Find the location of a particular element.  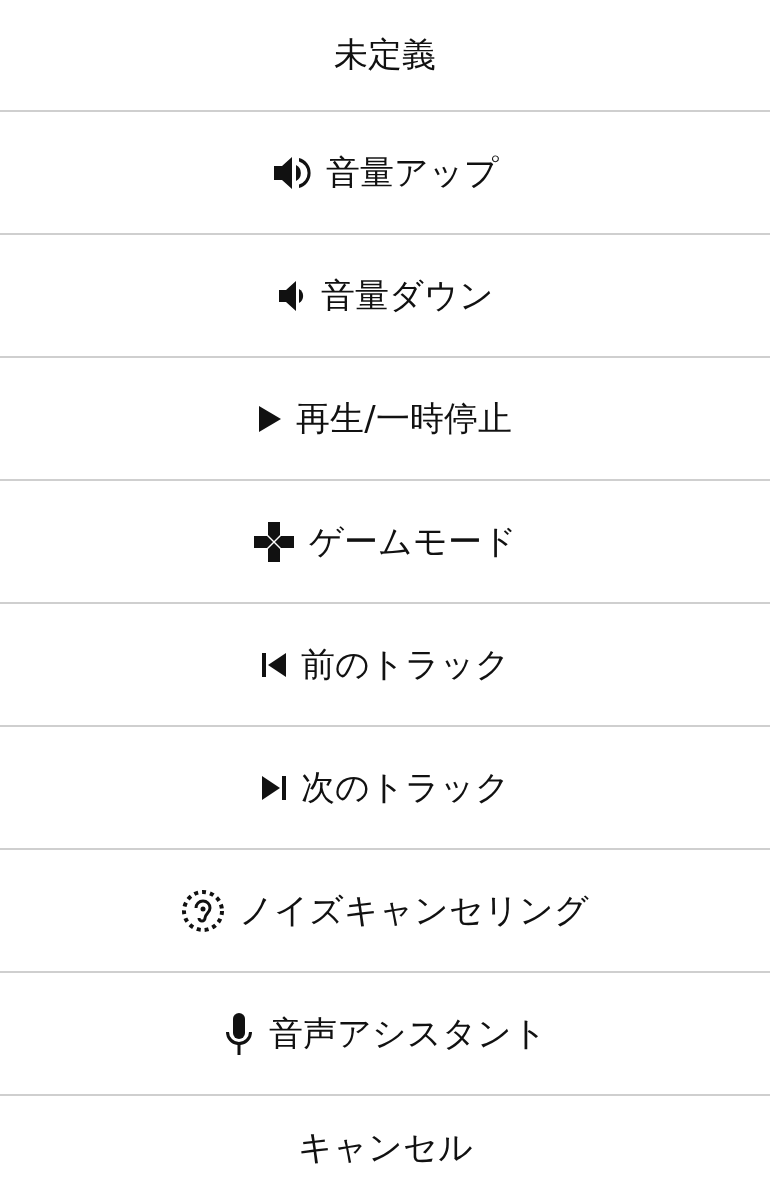

menu-item: 再生/一時停止 is located at coordinates (385, 418).